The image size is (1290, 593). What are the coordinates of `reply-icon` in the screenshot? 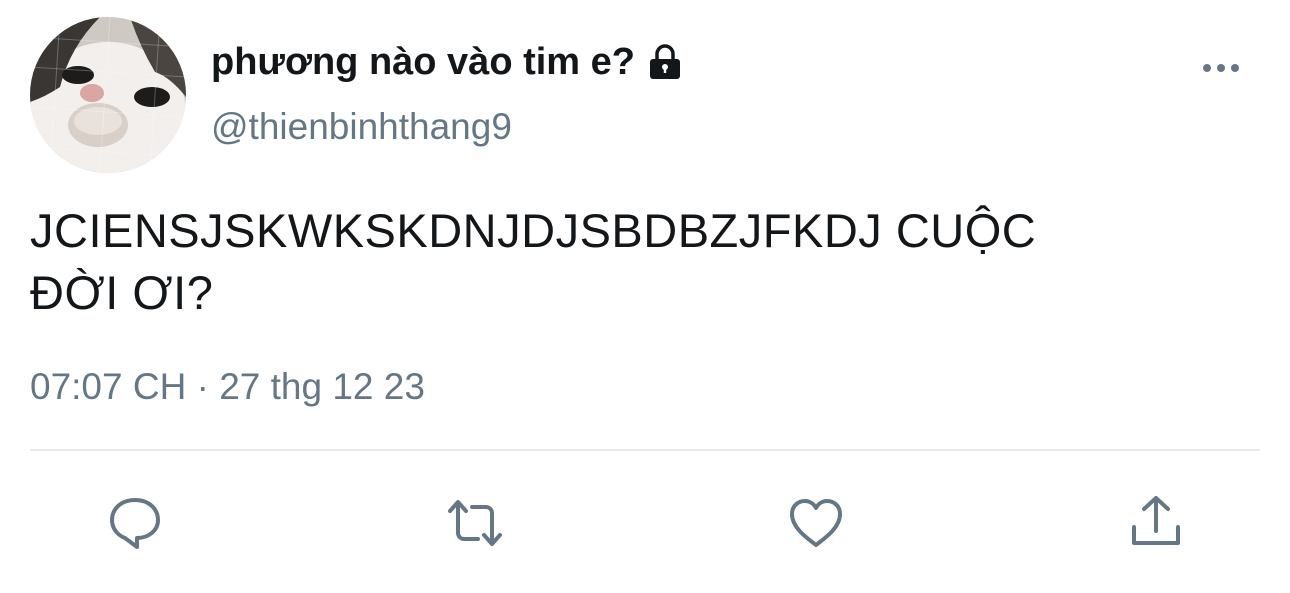 It's located at (135, 523).